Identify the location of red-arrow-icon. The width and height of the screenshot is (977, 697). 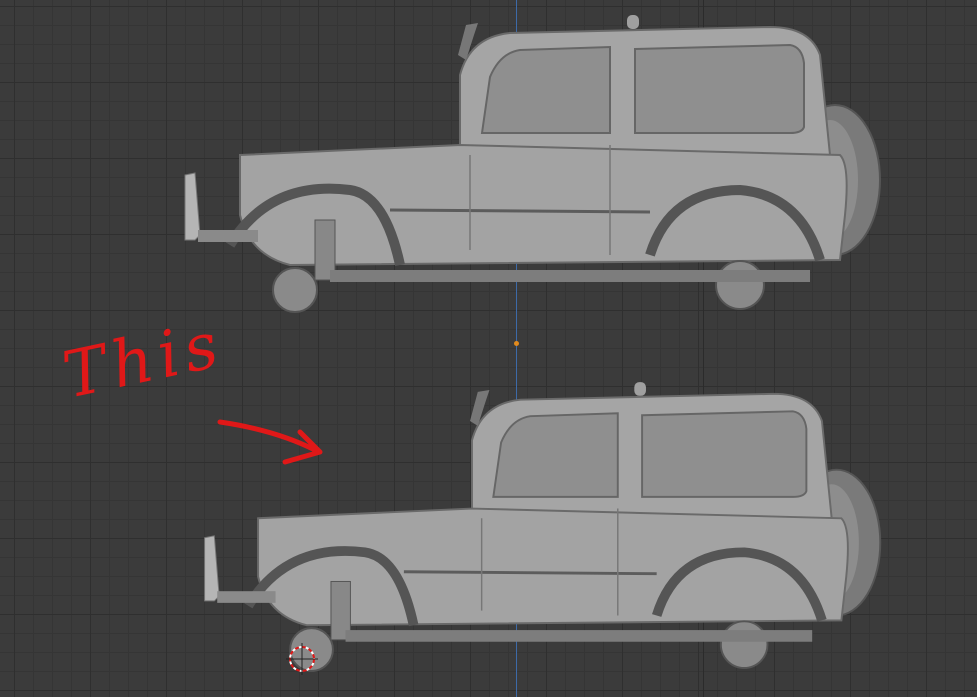
(270, 442).